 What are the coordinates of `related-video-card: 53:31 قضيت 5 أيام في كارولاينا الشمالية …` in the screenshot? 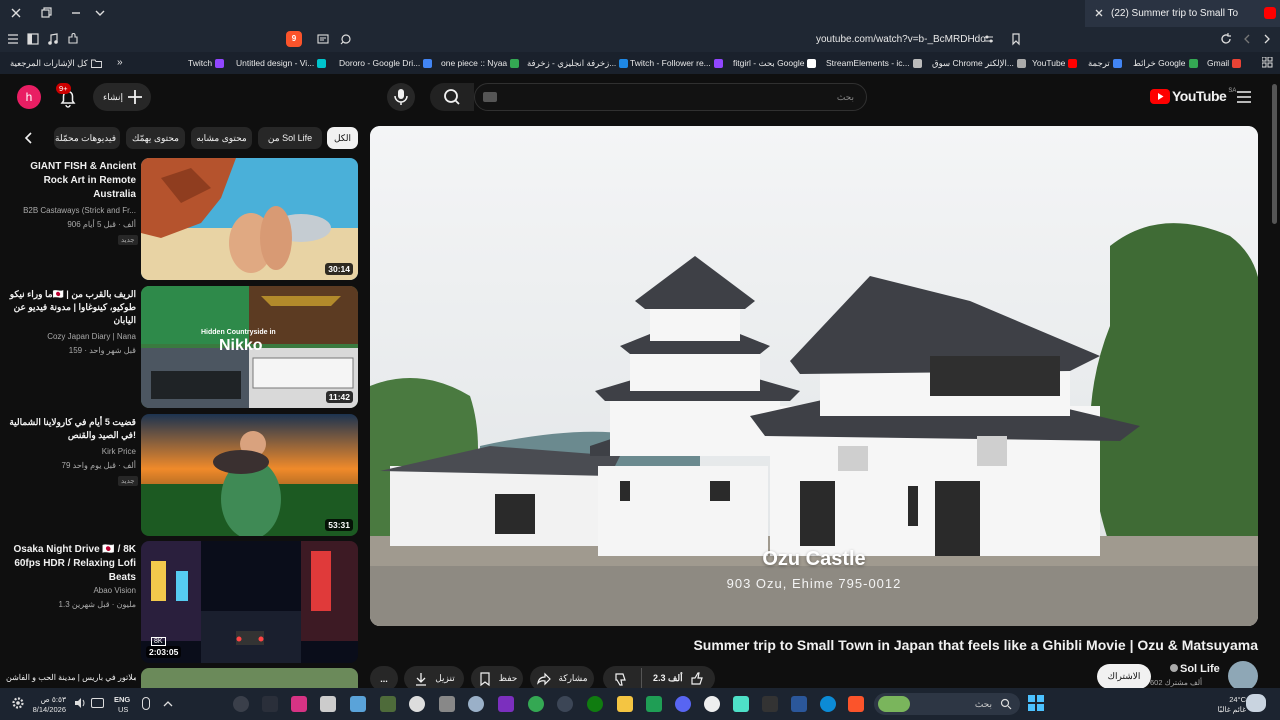 It's located at (180, 475).